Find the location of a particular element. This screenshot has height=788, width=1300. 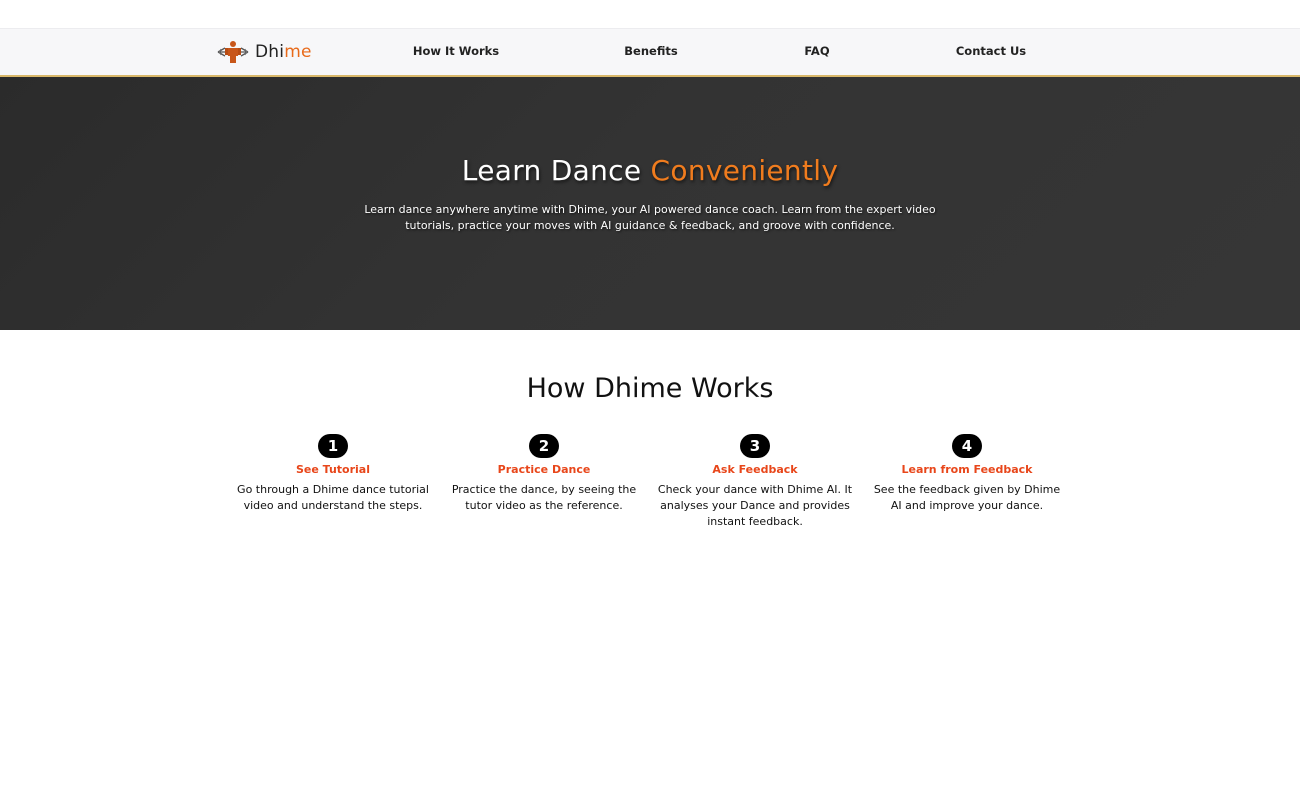

brand-name: Dhime is located at coordinates (283, 52).